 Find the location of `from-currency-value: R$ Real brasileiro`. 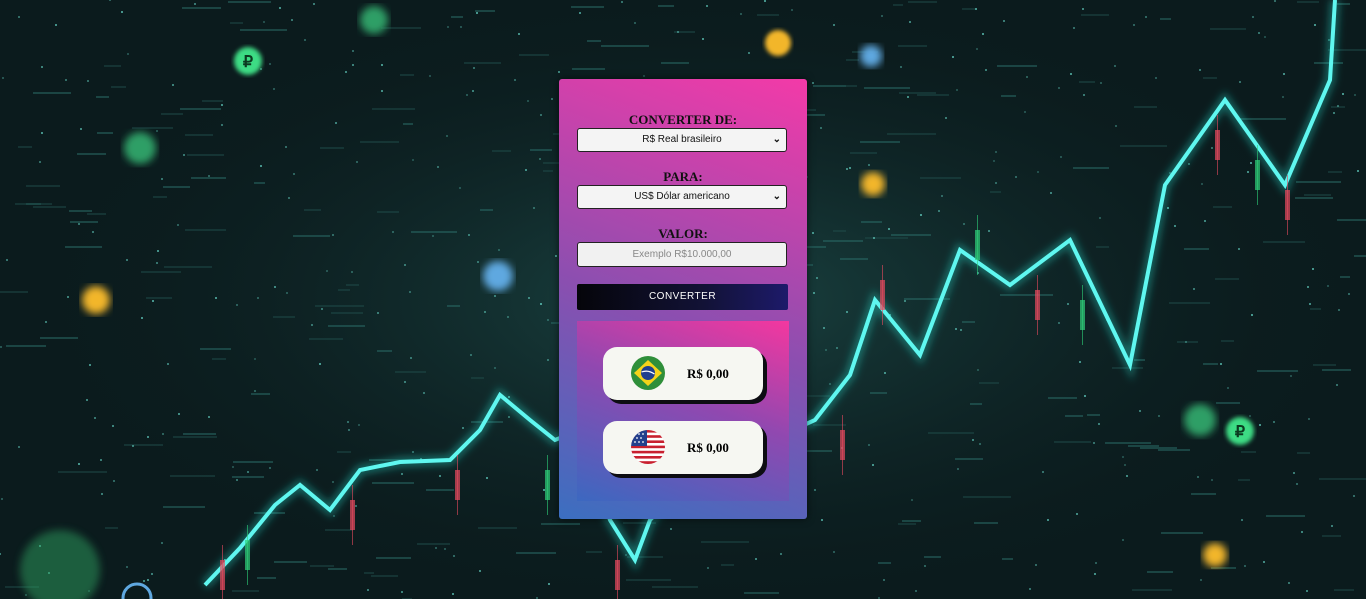

from-currency-value: R$ Real brasileiro is located at coordinates (682, 139).